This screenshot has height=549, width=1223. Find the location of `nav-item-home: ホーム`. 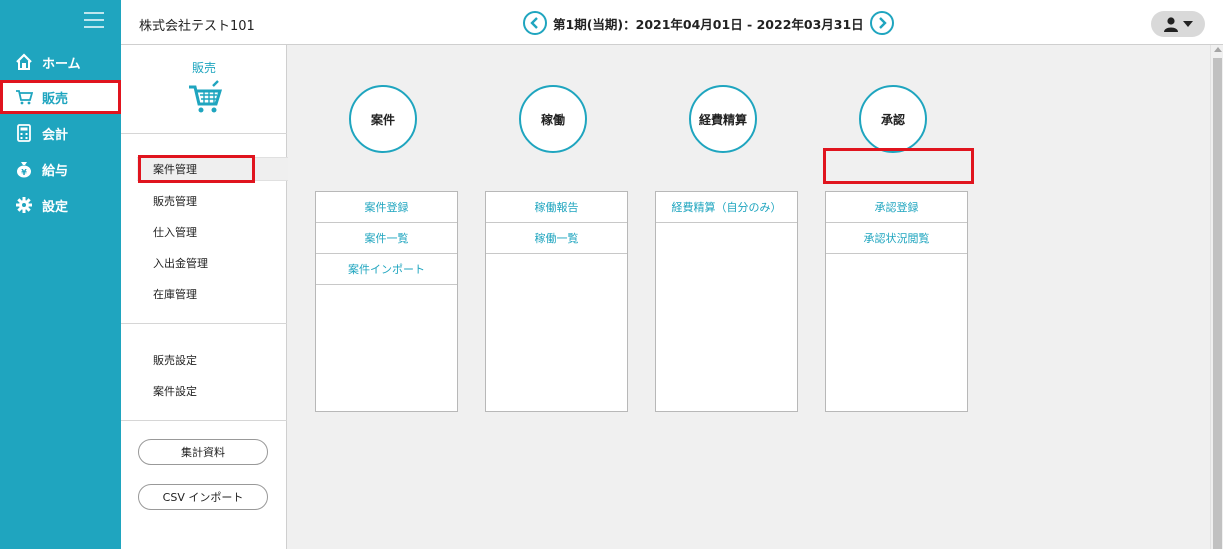

nav-item-home: ホーム is located at coordinates (60, 62).